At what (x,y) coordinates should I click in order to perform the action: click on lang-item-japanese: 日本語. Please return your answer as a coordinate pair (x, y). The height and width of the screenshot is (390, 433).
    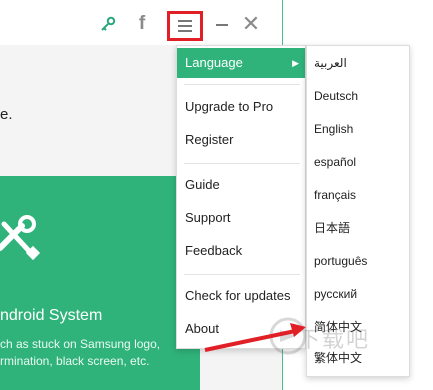
    Looking at the image, I should click on (358, 228).